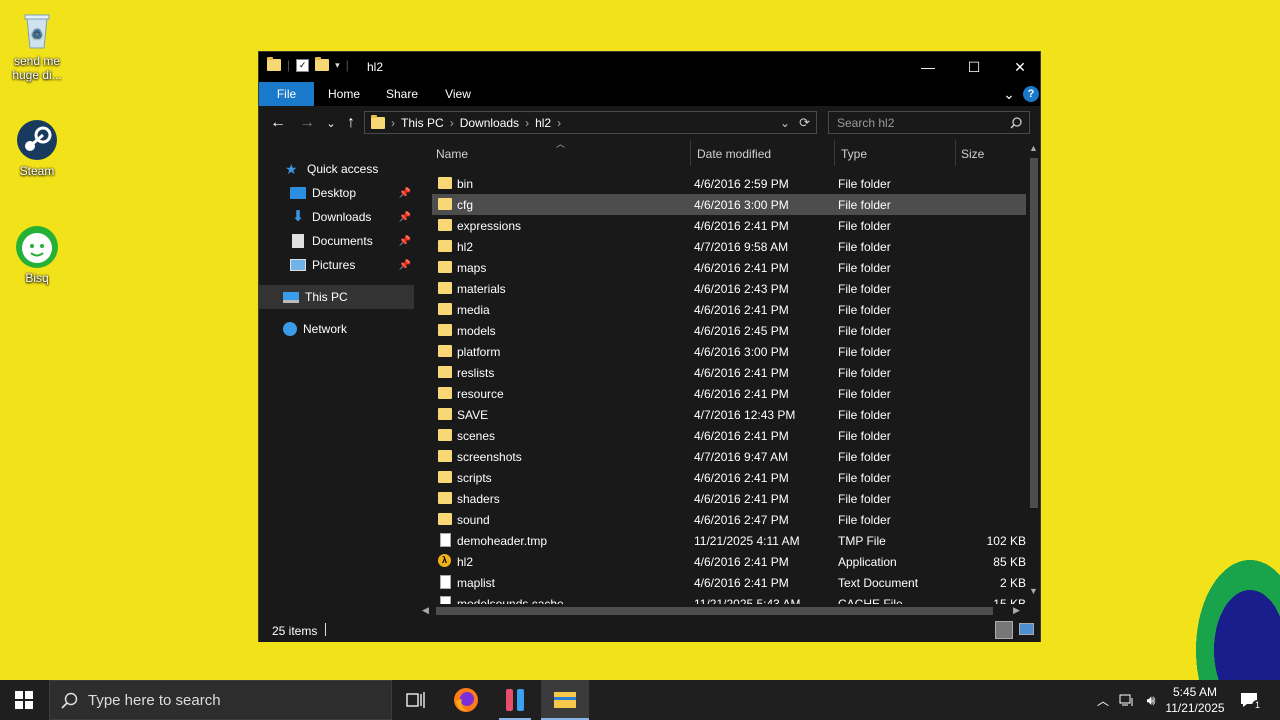 The width and height of the screenshot is (1280, 720). I want to click on scroll-left-icon: ◀, so click(425, 610).